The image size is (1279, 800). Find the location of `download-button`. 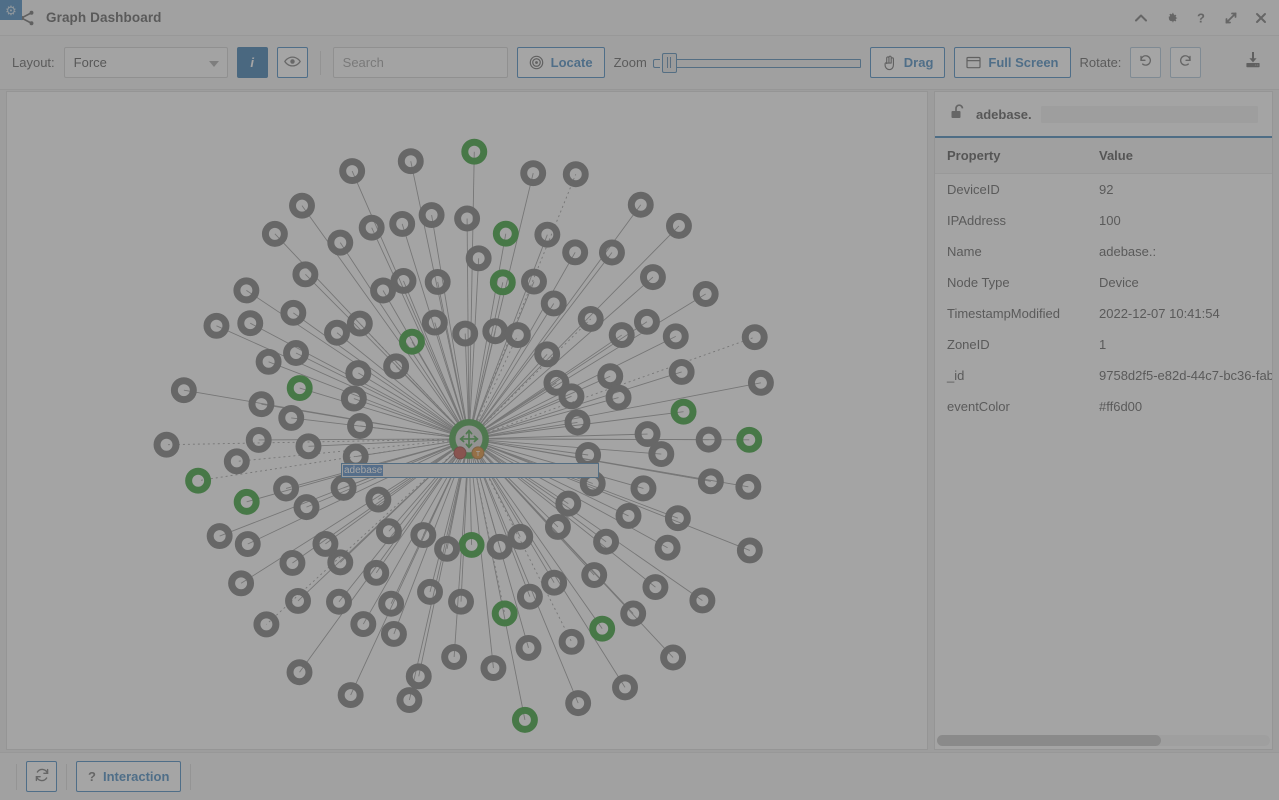

download-button is located at coordinates (1253, 63).